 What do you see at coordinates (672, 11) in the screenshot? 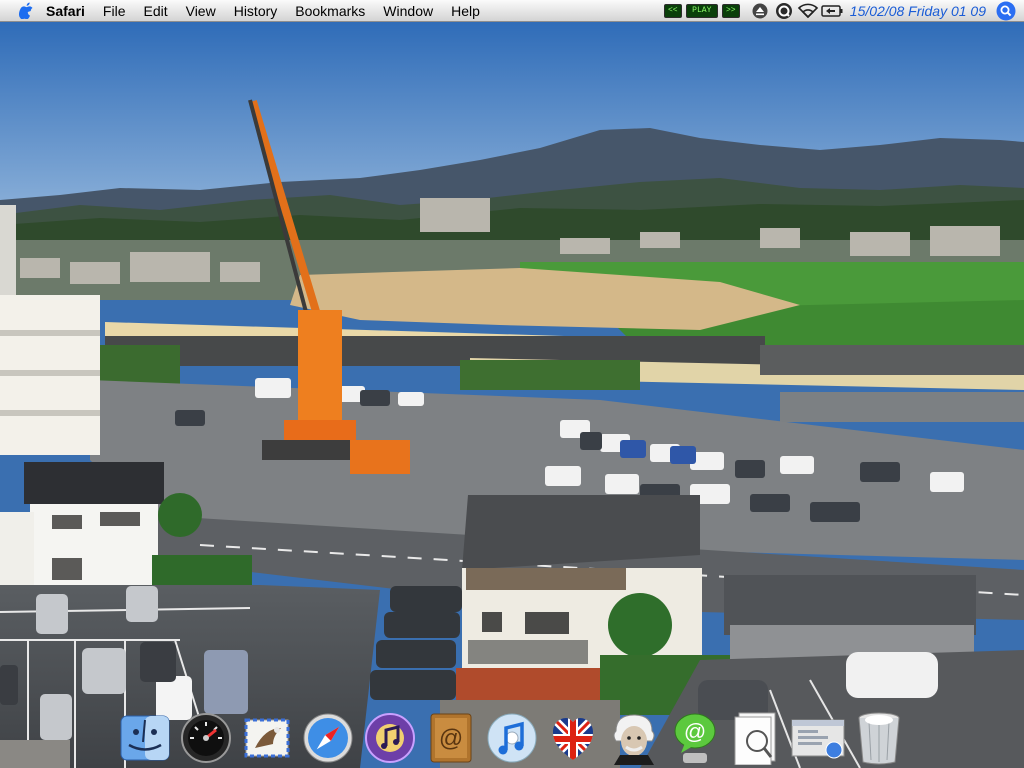
I see `previous-track-button: <<` at bounding box center [672, 11].